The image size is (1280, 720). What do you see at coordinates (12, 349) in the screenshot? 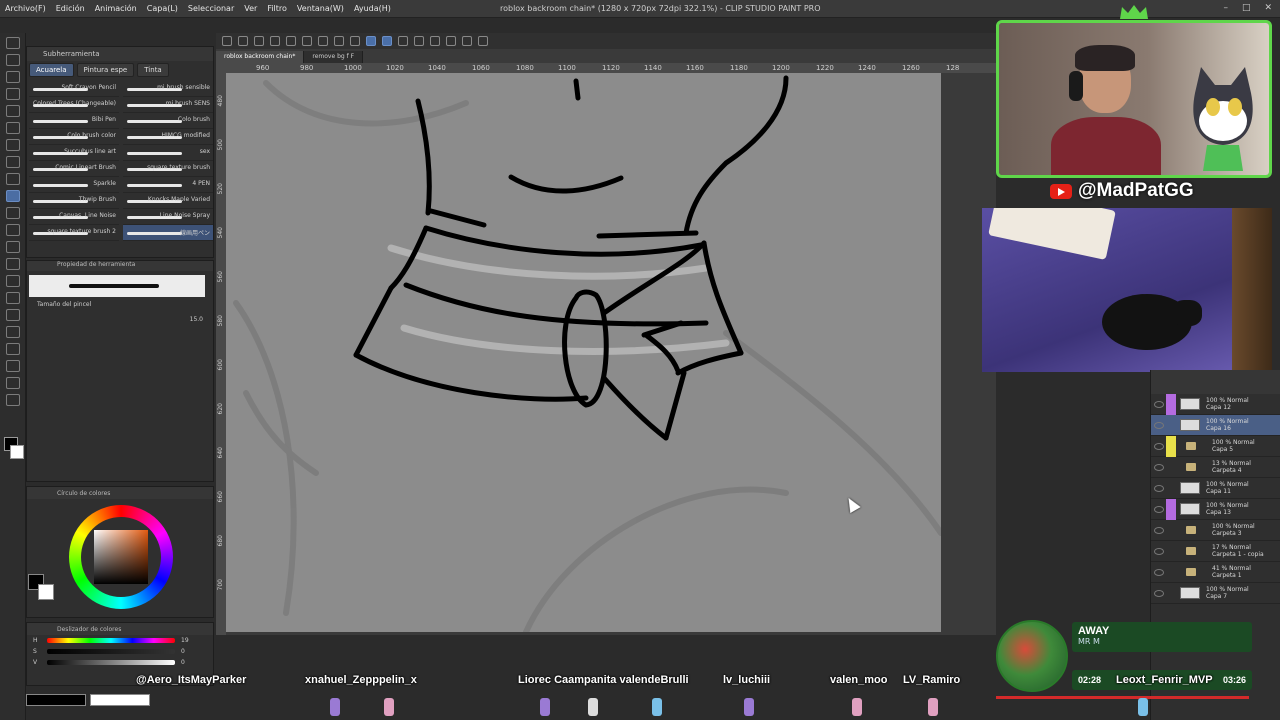
I see `ruler-tool-icon` at bounding box center [12, 349].